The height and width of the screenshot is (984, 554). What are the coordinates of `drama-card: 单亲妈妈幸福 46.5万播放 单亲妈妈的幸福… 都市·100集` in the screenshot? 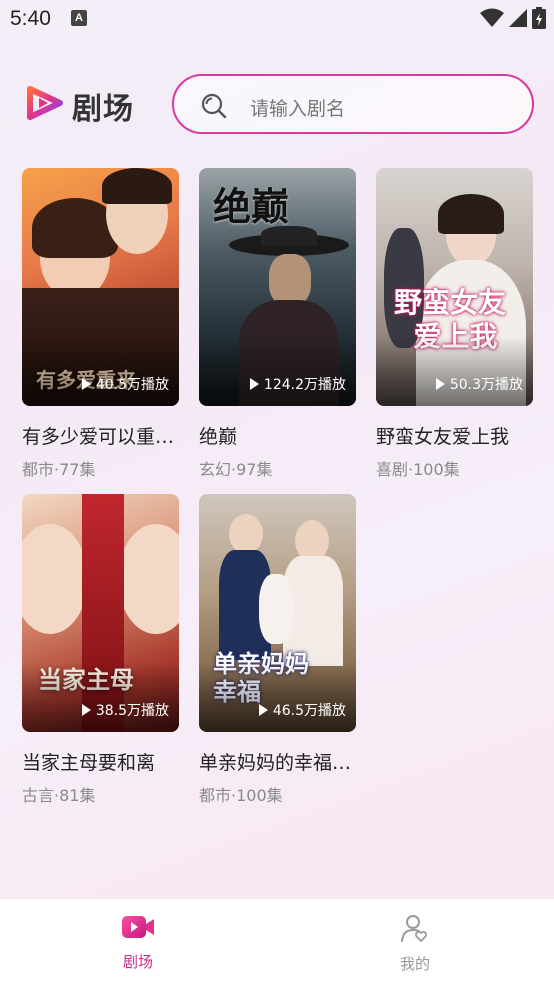 It's located at (277, 650).